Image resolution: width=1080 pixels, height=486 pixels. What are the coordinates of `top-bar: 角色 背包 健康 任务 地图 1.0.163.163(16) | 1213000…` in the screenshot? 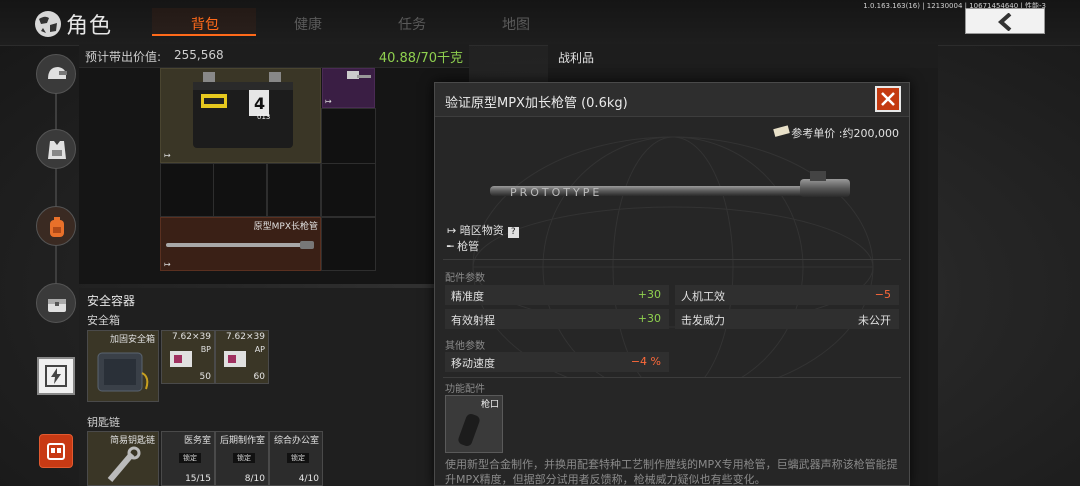 It's located at (540, 23).